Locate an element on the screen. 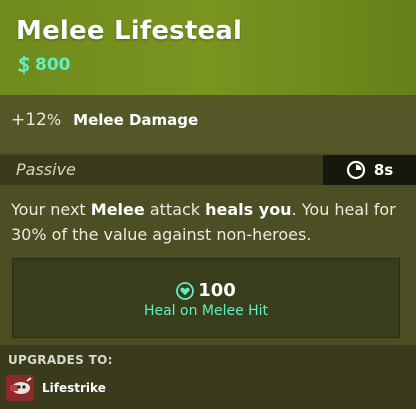  cooldown-badge: 8s is located at coordinates (369, 170).